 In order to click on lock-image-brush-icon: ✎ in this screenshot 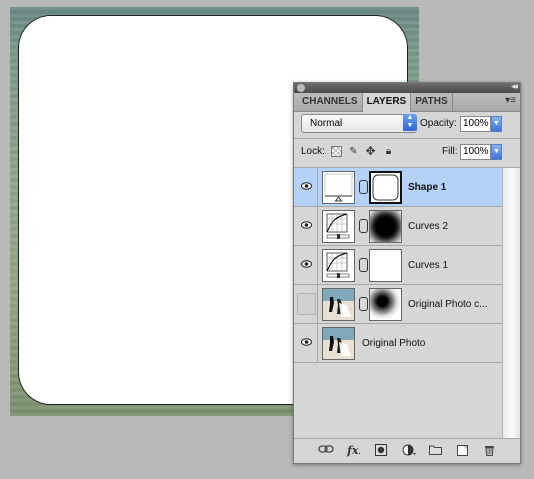, I will do `click(353, 151)`.